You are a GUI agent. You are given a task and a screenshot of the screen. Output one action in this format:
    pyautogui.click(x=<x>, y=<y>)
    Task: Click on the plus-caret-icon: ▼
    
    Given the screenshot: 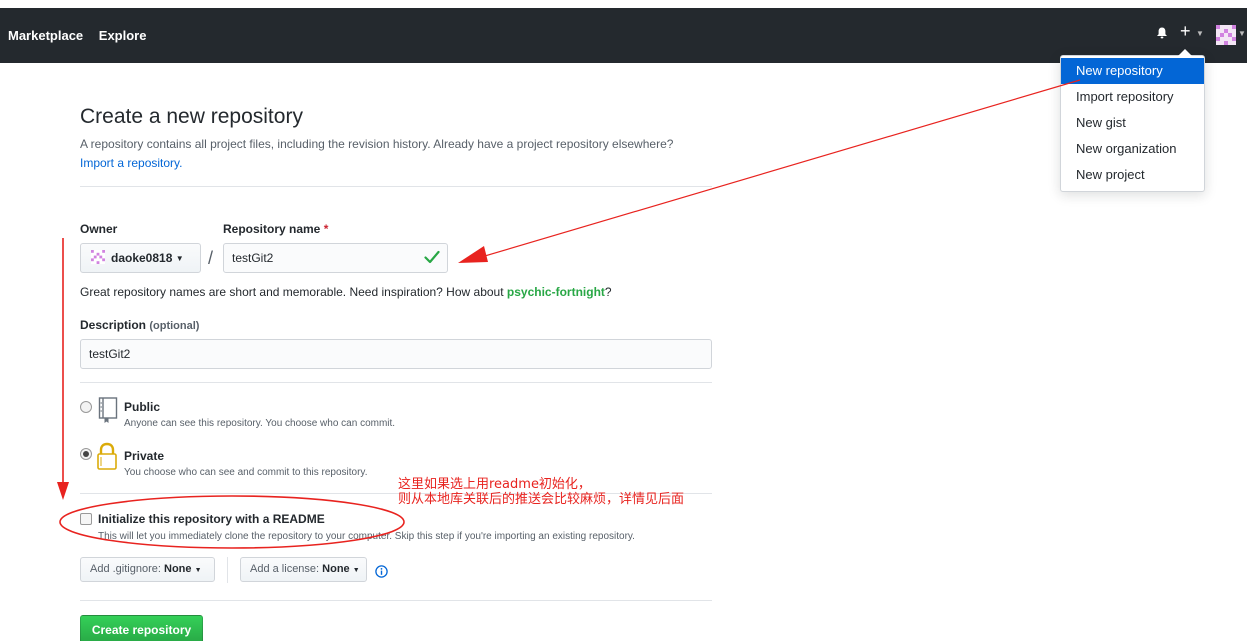 What is the action you would take?
    pyautogui.click(x=1200, y=33)
    